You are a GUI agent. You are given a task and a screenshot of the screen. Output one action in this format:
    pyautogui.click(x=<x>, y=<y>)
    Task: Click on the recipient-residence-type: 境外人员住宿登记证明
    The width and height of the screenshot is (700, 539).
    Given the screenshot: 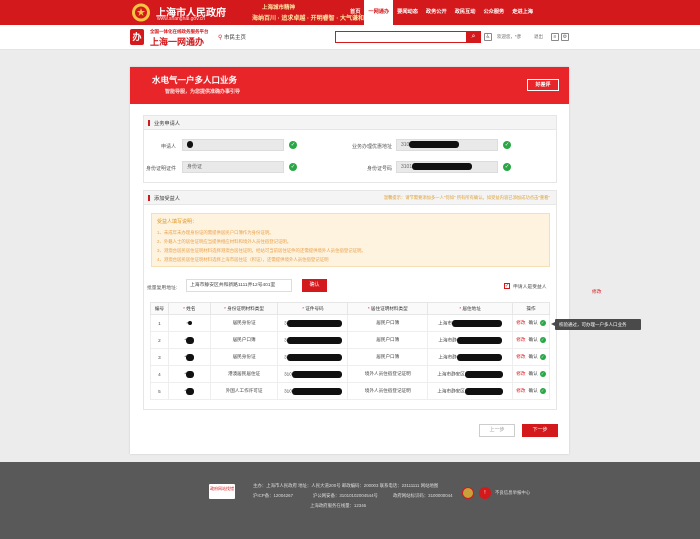 What is the action you would take?
    pyautogui.click(x=388, y=374)
    